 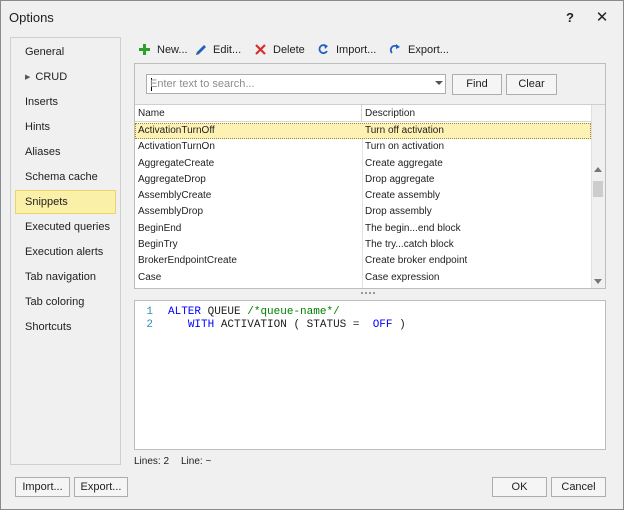 I want to click on export-arrow-icon, so click(x=394, y=49).